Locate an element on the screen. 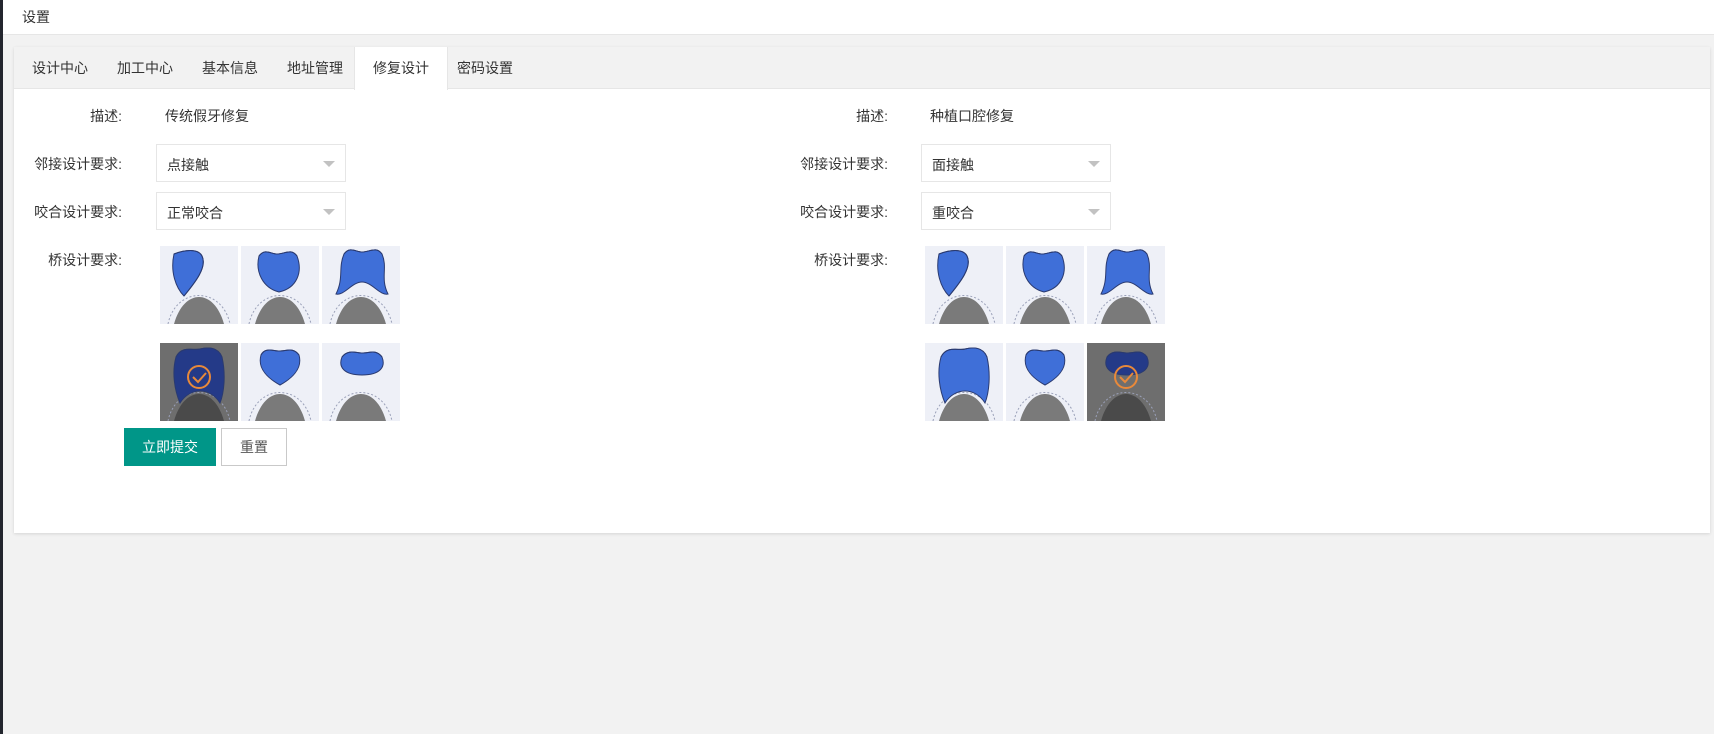 Image resolution: width=1714 pixels, height=734 pixels. right-proximal-select: 面接触 is located at coordinates (1016, 163).